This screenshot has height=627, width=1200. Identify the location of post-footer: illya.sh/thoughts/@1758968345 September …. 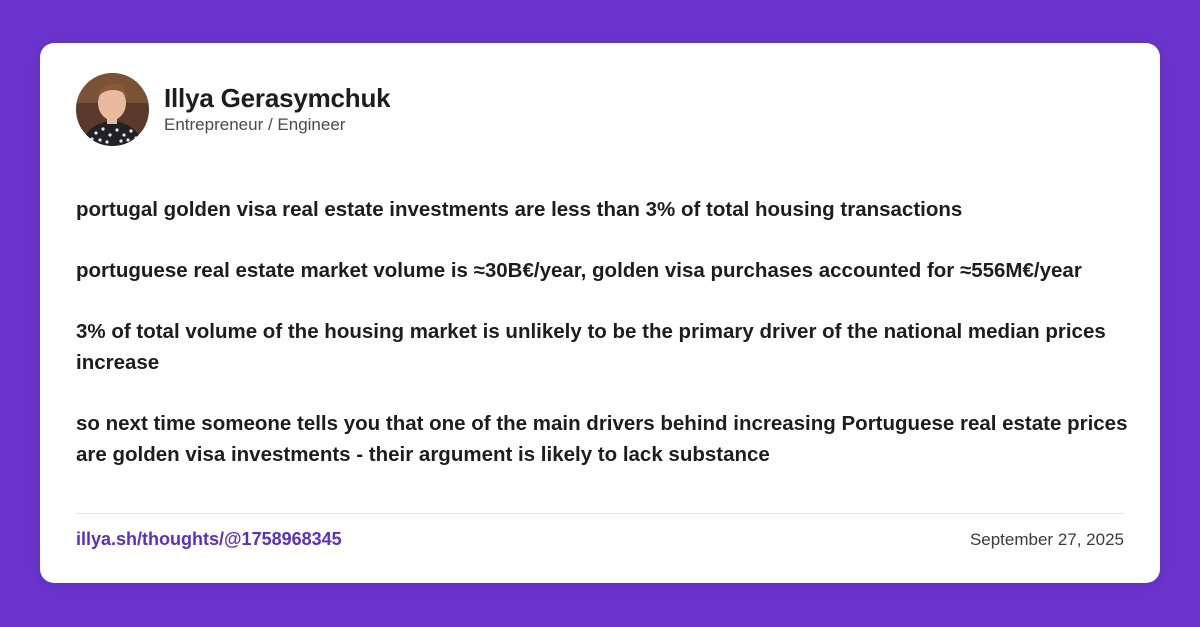
(600, 539).